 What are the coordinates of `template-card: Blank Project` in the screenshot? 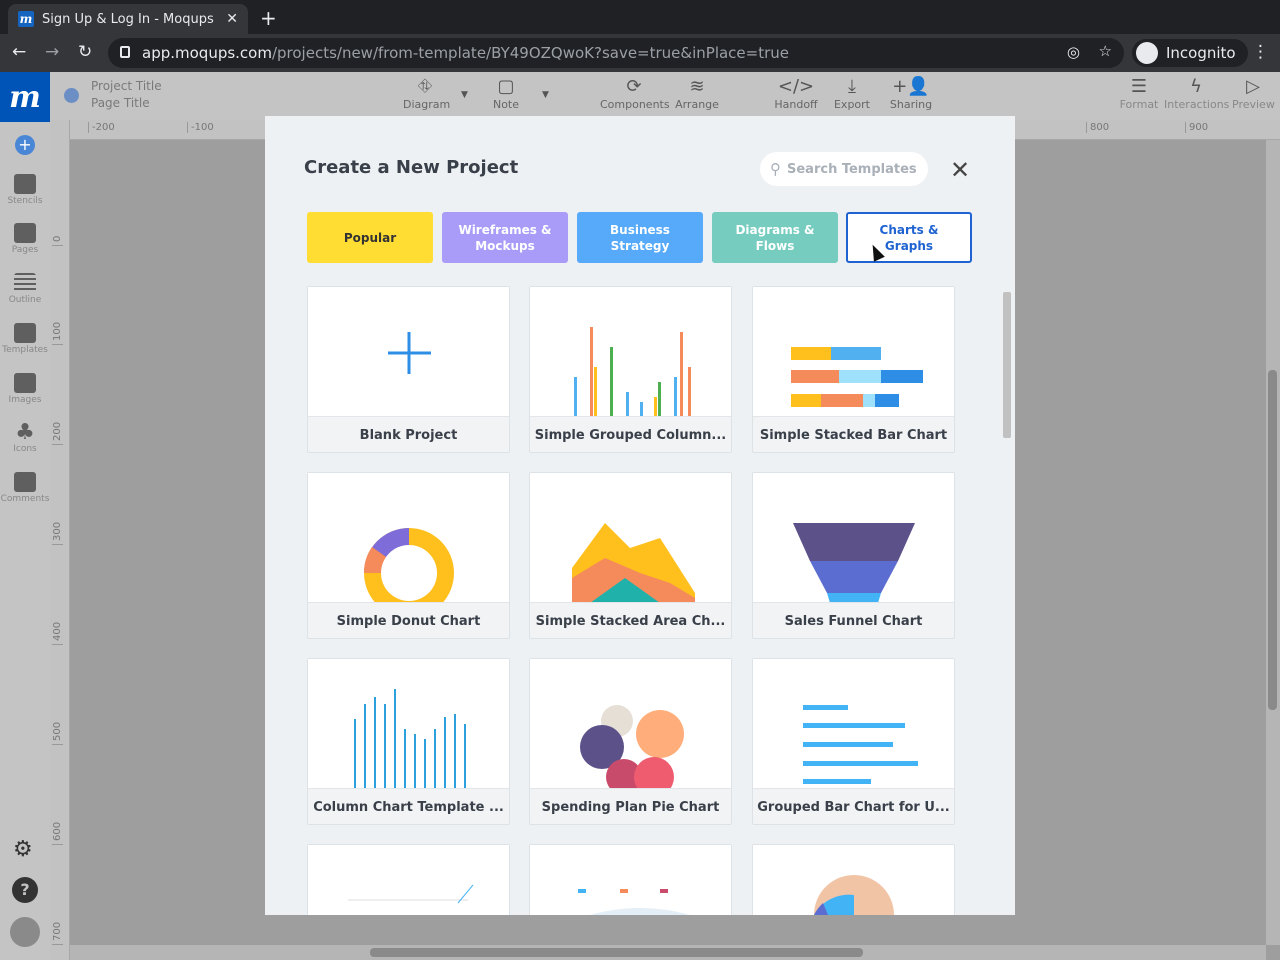 It's located at (408, 369).